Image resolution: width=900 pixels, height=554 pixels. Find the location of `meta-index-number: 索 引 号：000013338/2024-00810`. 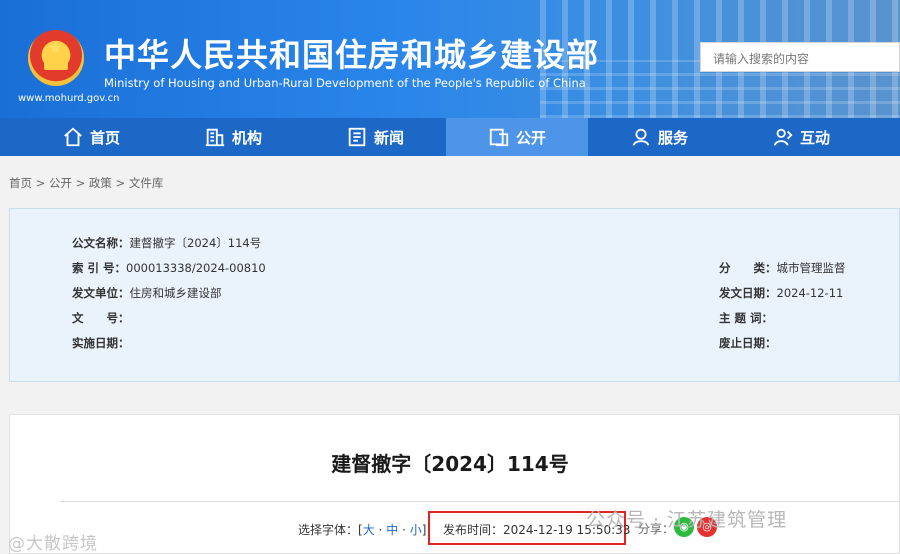

meta-index-number: 索 引 号：000013338/2024-00810 is located at coordinates (169, 268).